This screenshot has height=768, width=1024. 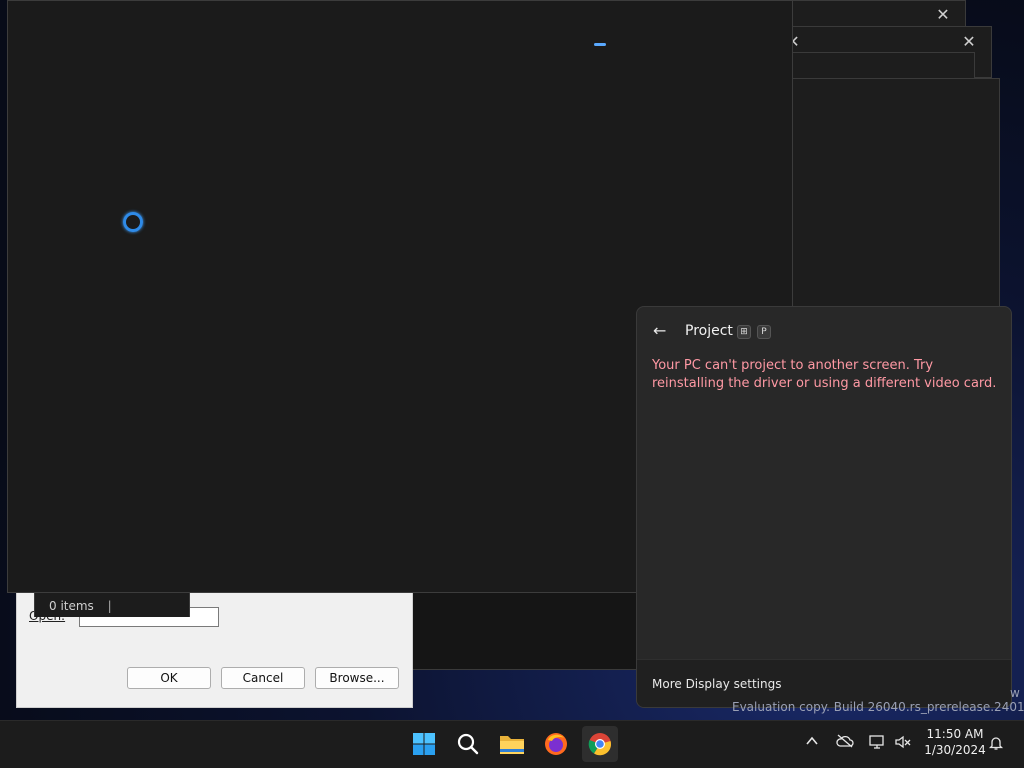 What do you see at coordinates (744, 332) in the screenshot?
I see `windows-key-icon: ⊞` at bounding box center [744, 332].